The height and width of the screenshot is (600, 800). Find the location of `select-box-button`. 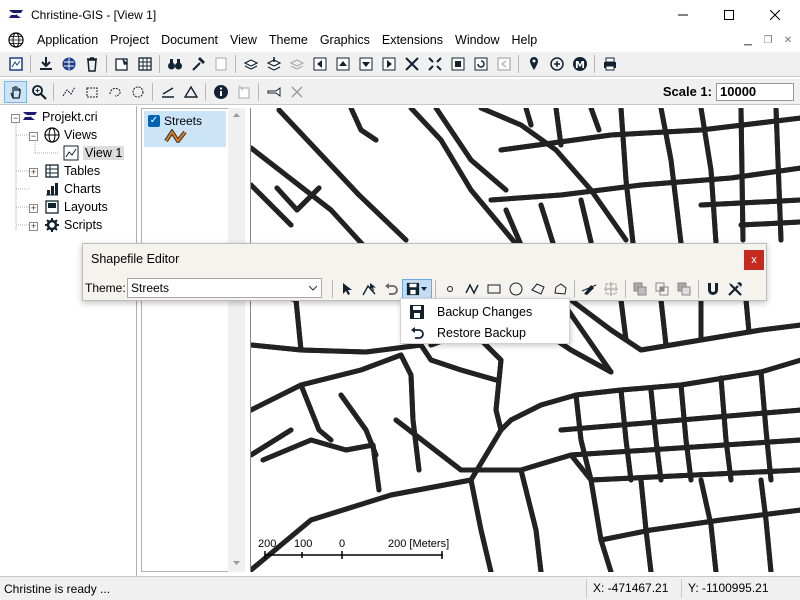

select-box-button is located at coordinates (91, 92).